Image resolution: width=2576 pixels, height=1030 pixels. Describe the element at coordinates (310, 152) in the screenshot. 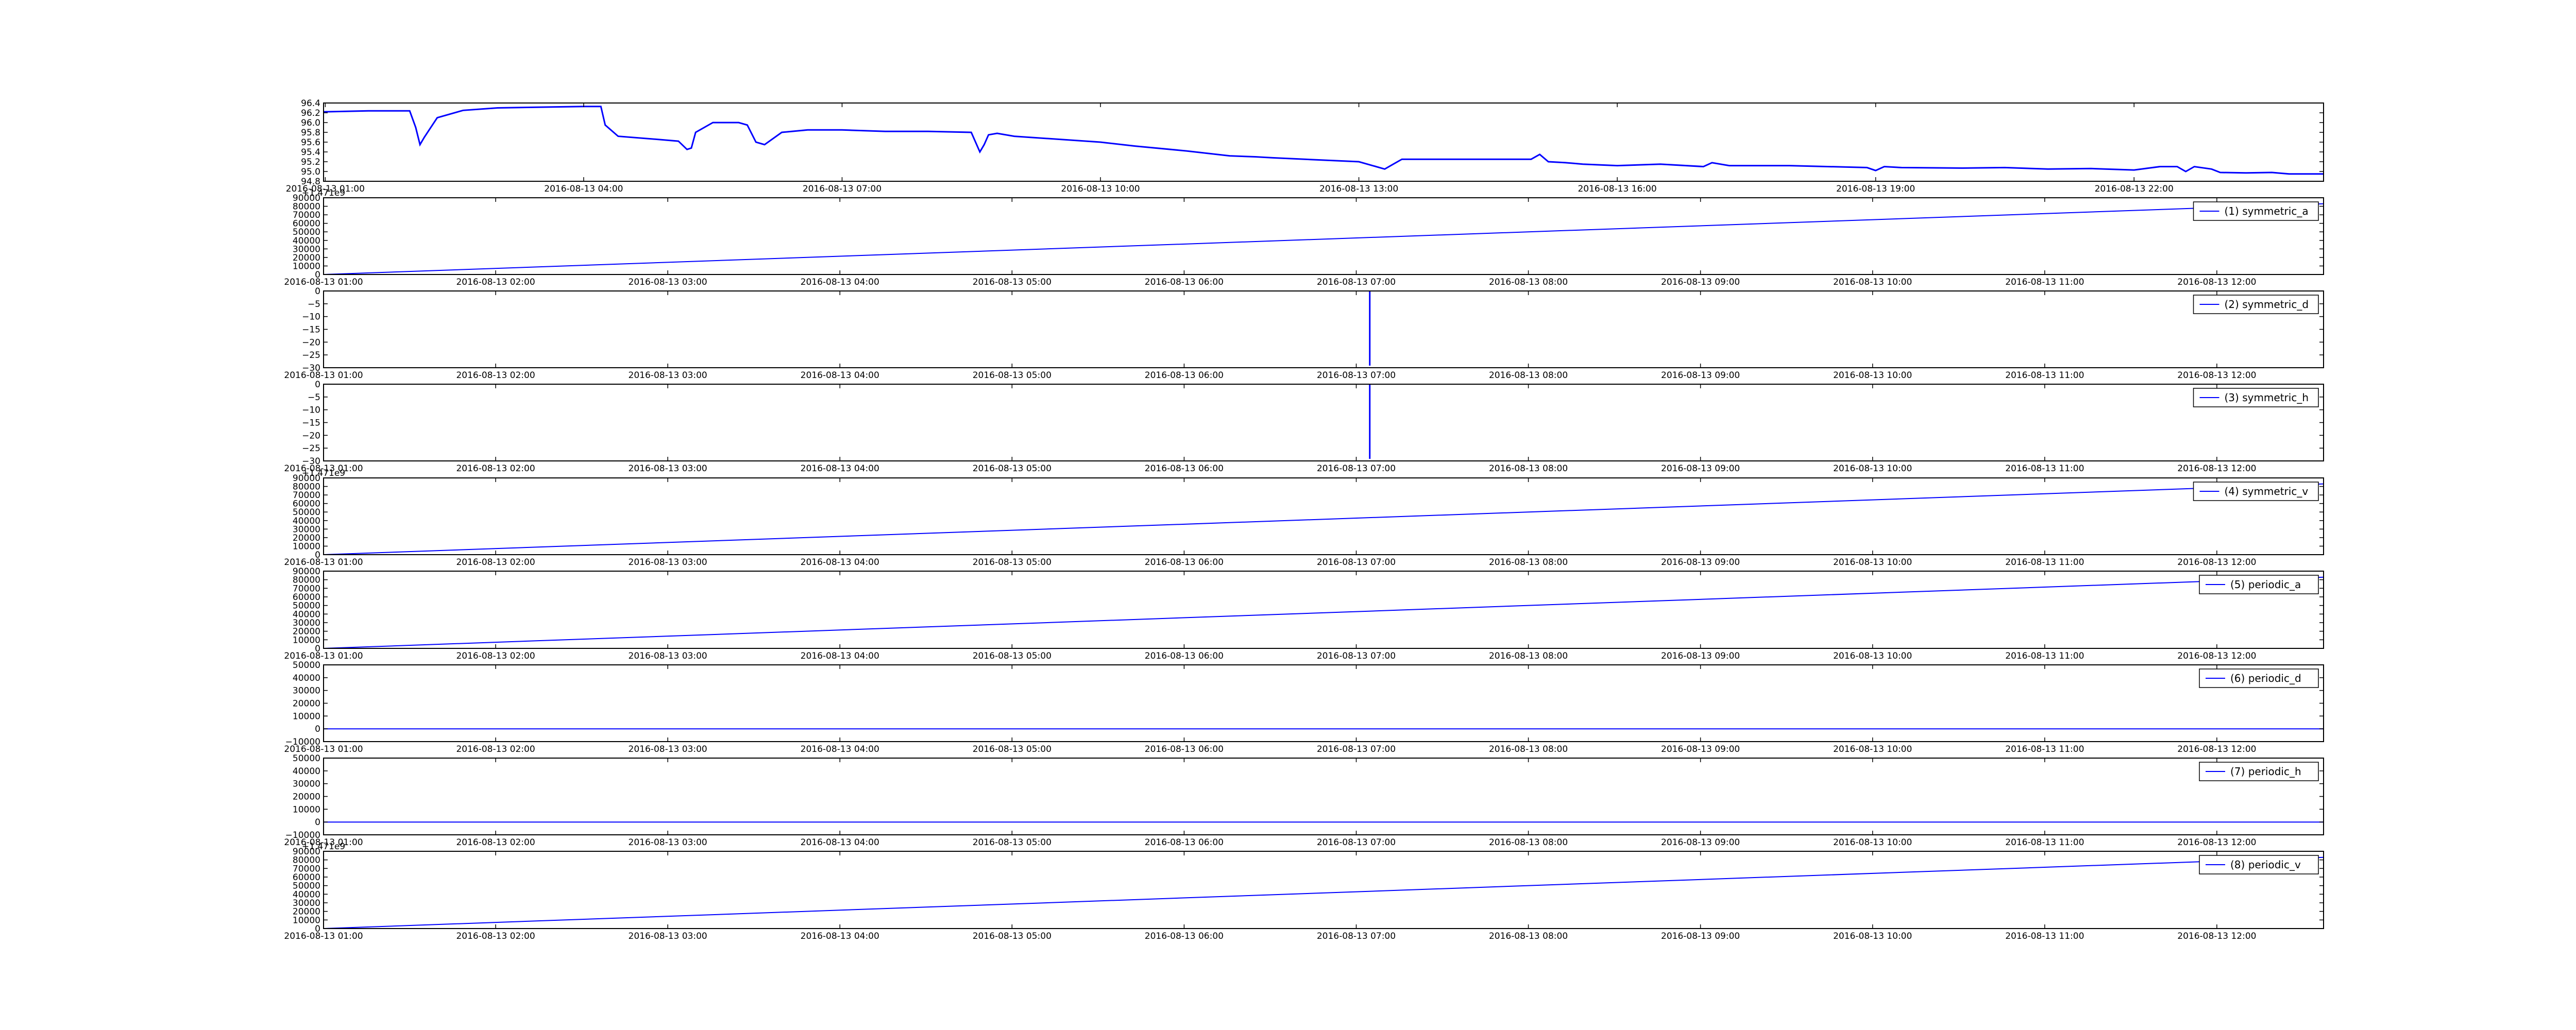

I see `y-tick-label: 95.4` at that location.